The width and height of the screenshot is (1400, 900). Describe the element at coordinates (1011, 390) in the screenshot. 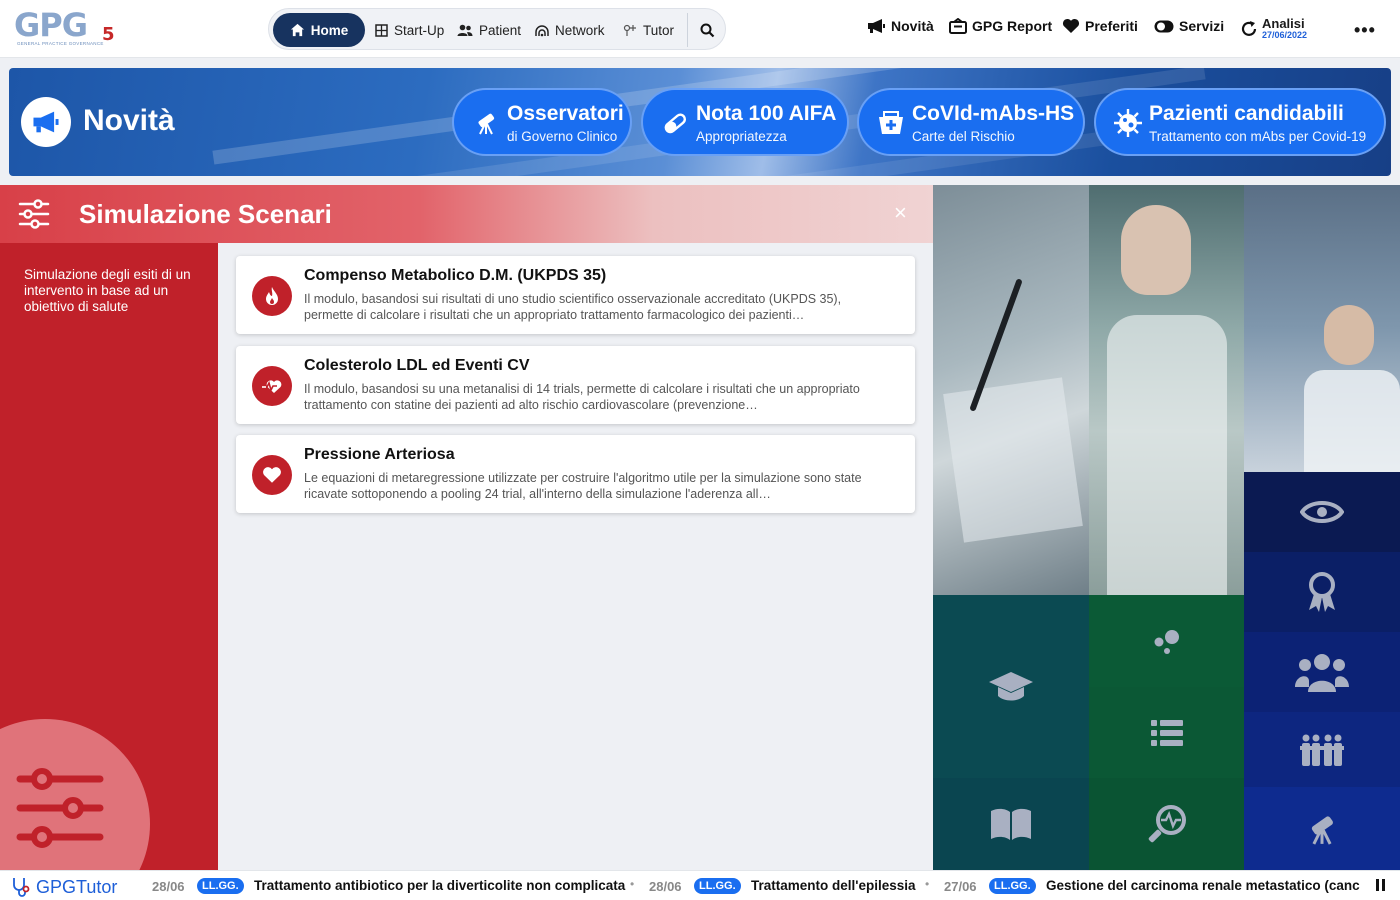

I see `doctor-writing-photo` at that location.